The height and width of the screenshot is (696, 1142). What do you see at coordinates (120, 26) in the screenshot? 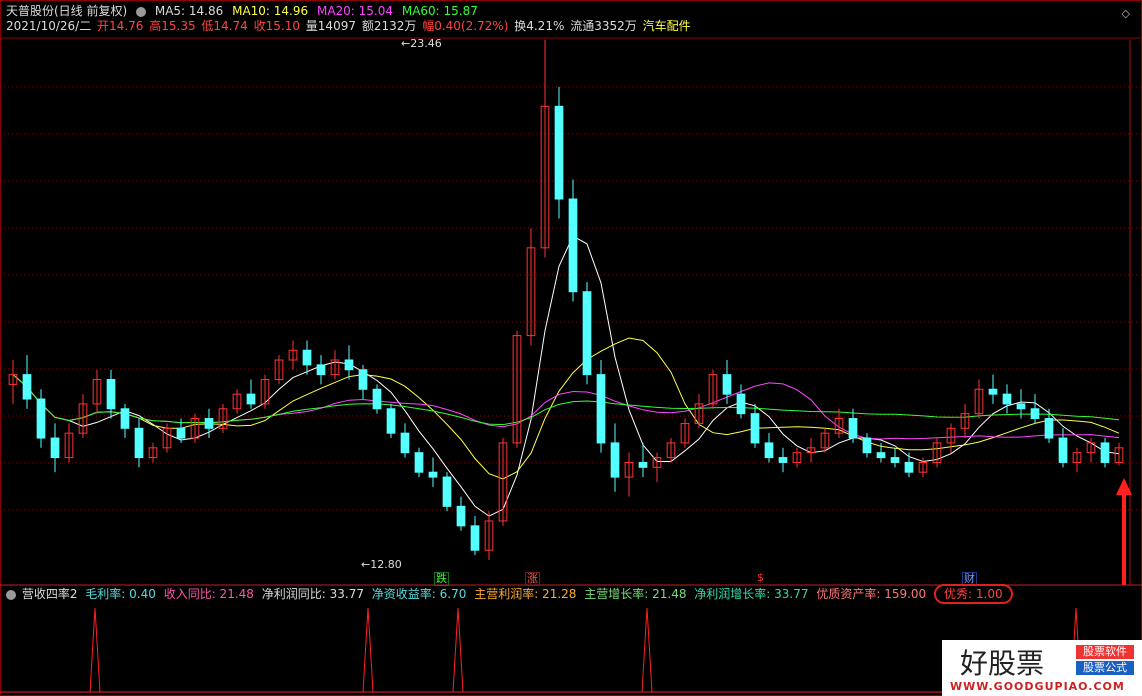
I see `quote-open: 开14.76` at bounding box center [120, 26].